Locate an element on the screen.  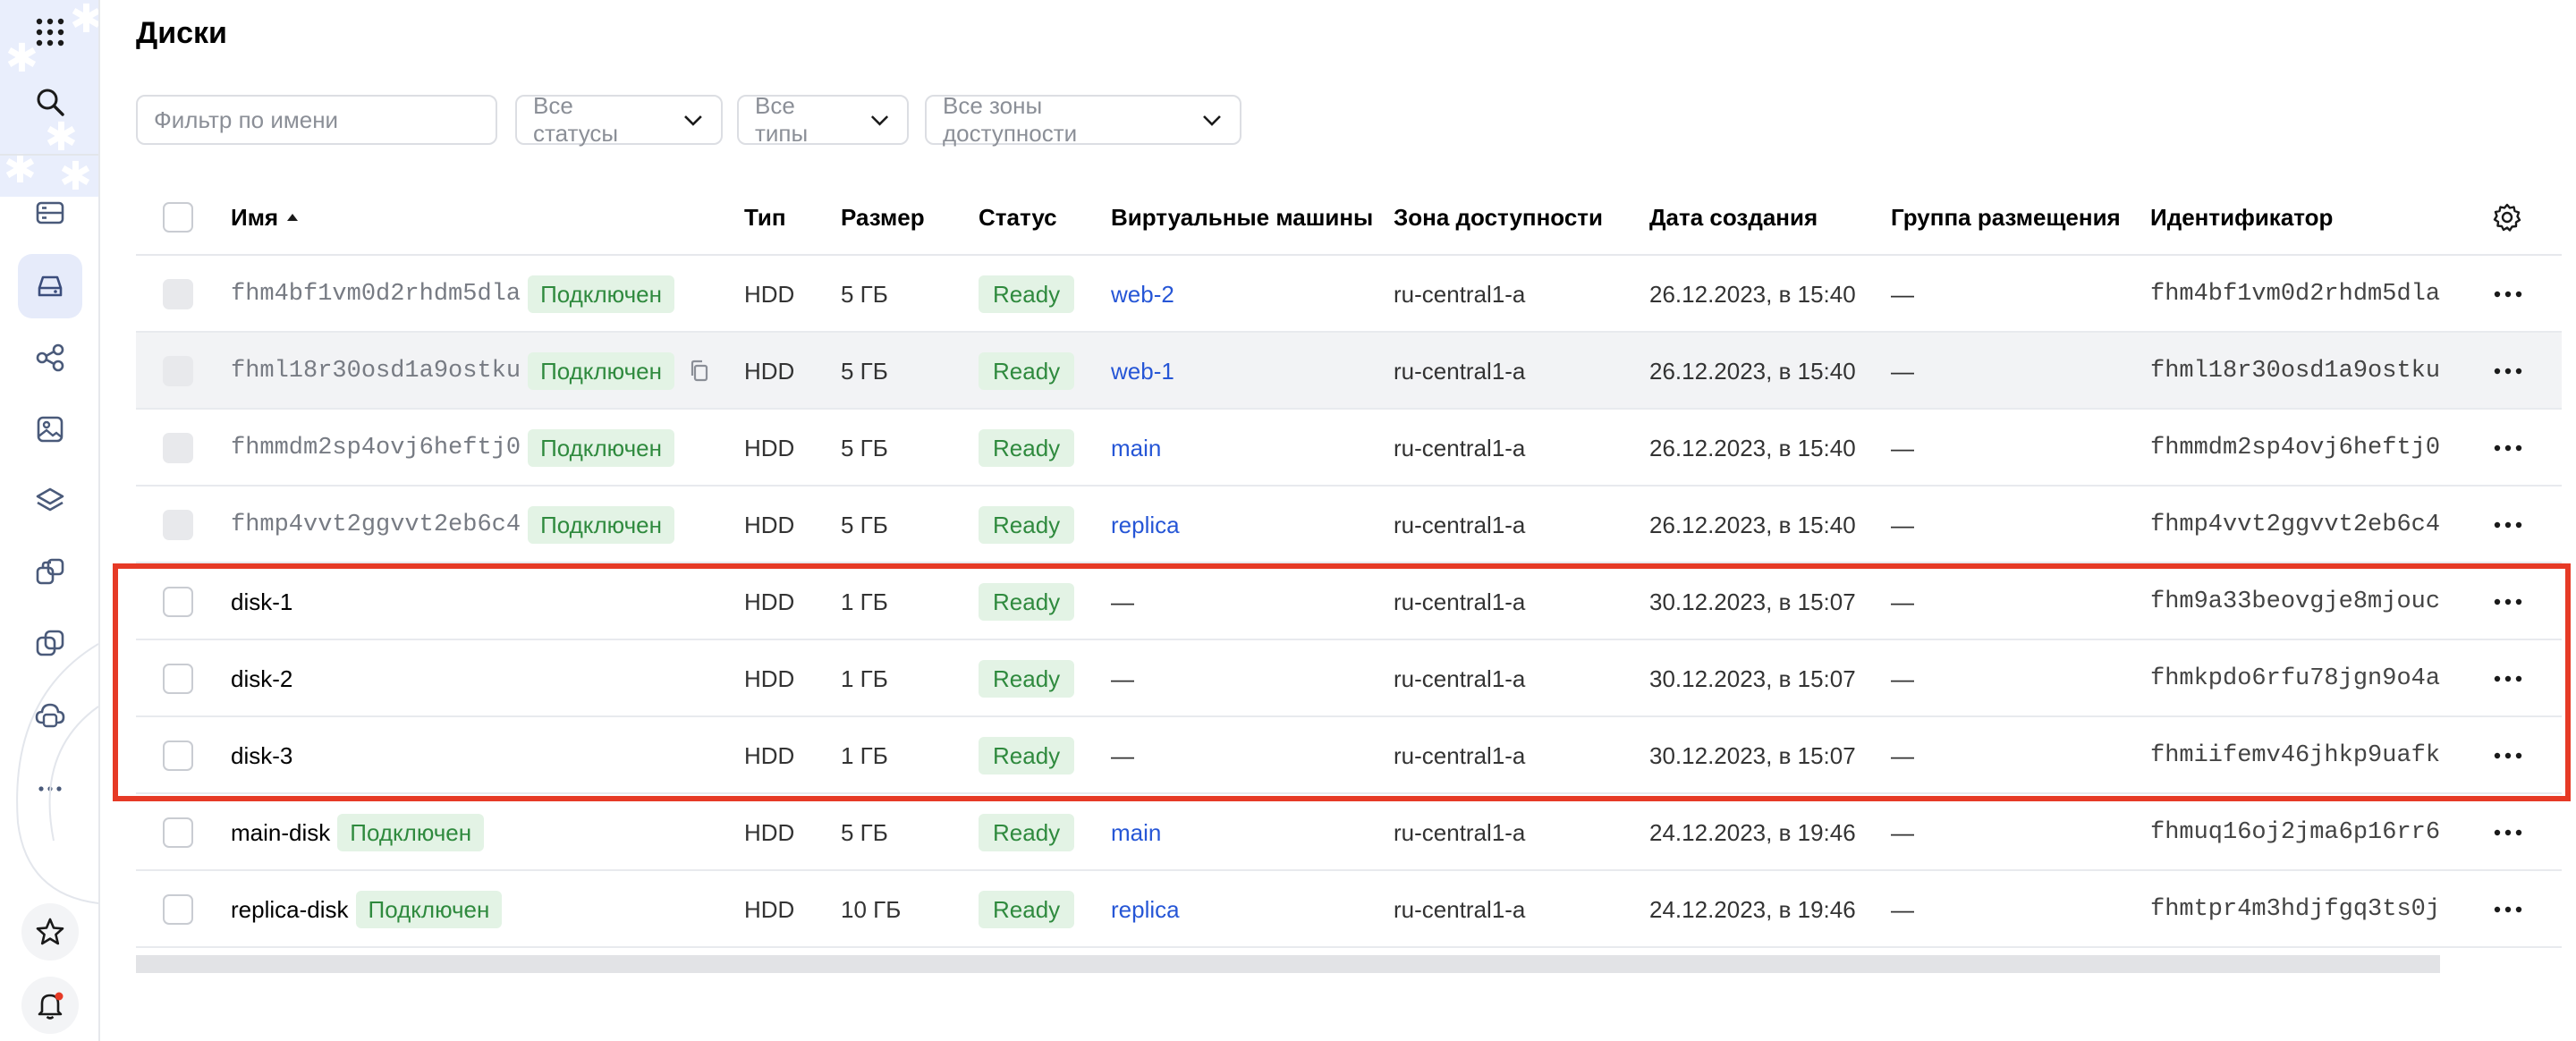
disk-name: replica-disk is located at coordinates (290, 910).